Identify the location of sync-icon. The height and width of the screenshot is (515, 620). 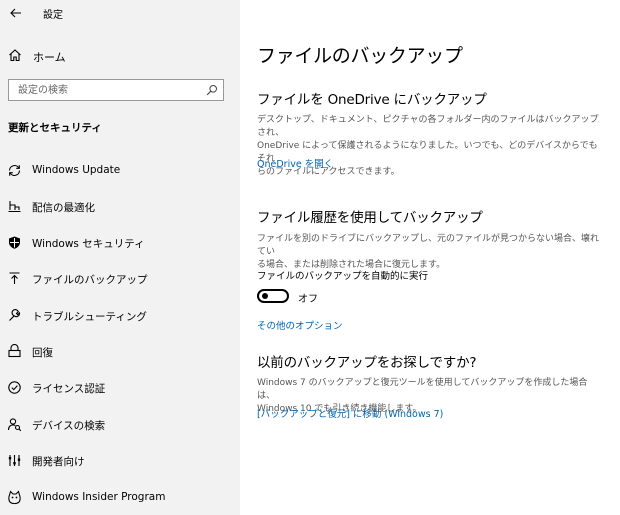
(14, 170).